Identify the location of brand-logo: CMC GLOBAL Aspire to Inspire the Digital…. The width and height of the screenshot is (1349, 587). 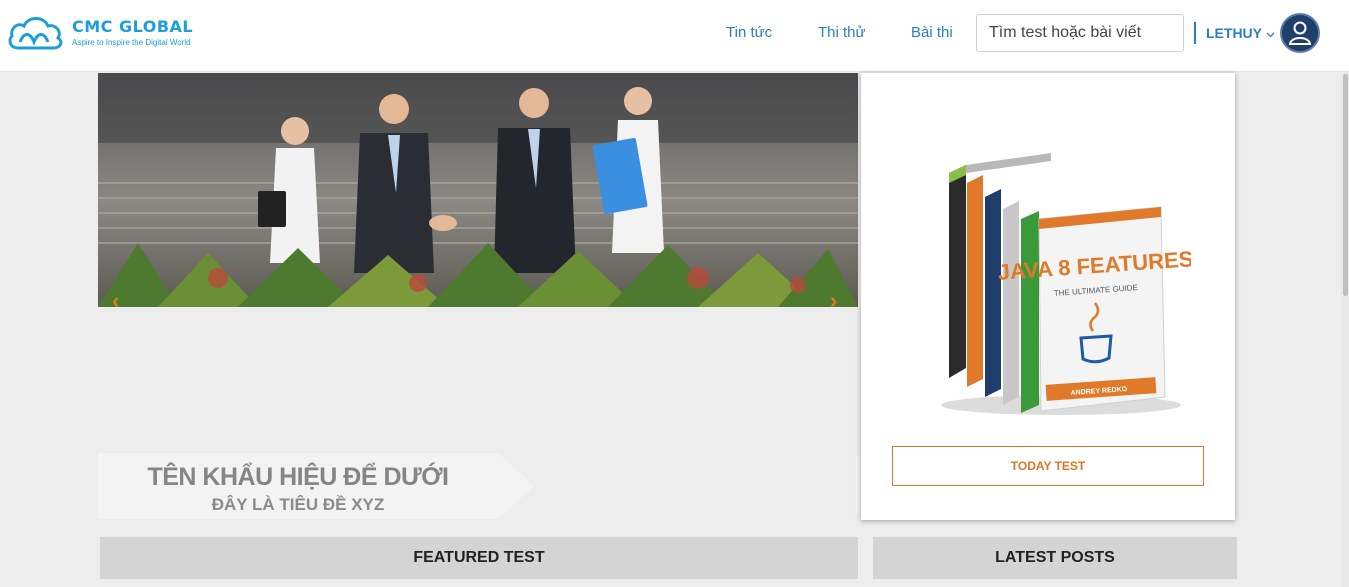
(99, 32).